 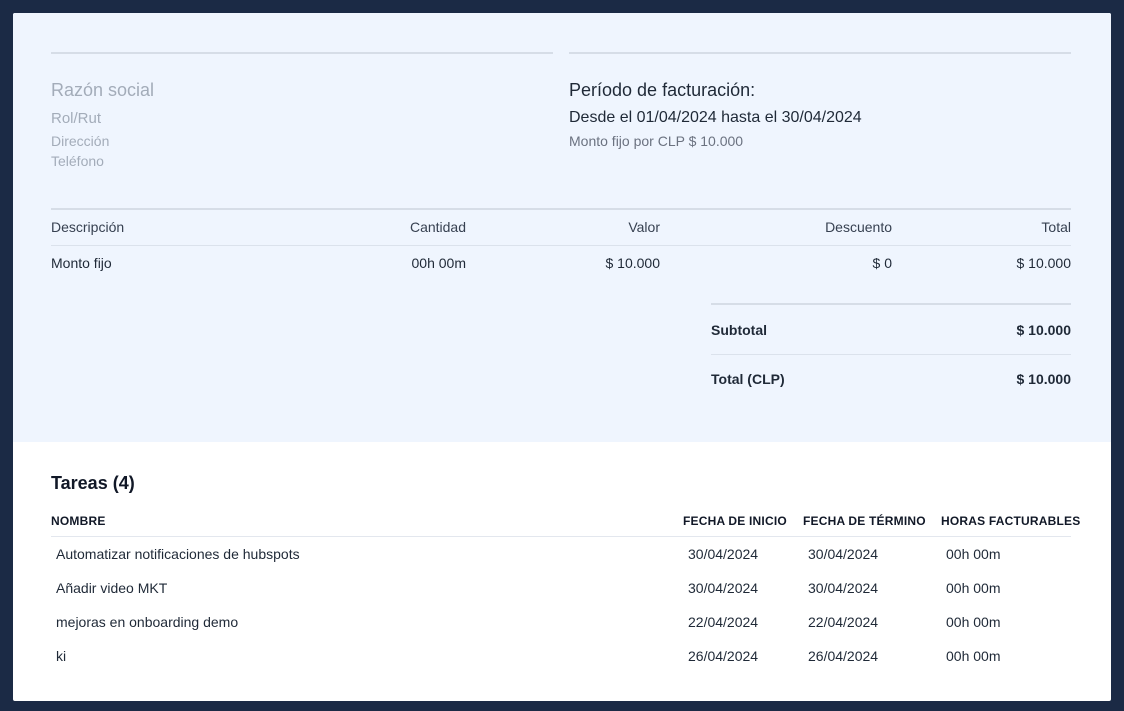 What do you see at coordinates (748, 379) in the screenshot?
I see `total-clp-label: Total (CLP)` at bounding box center [748, 379].